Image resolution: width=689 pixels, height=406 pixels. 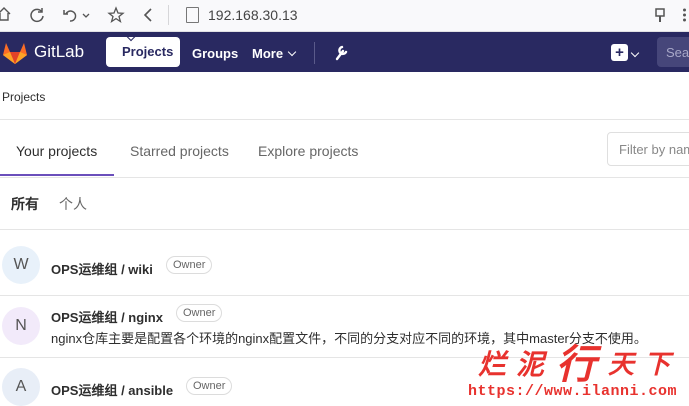 I want to click on active-tab-indicator, so click(x=57, y=175).